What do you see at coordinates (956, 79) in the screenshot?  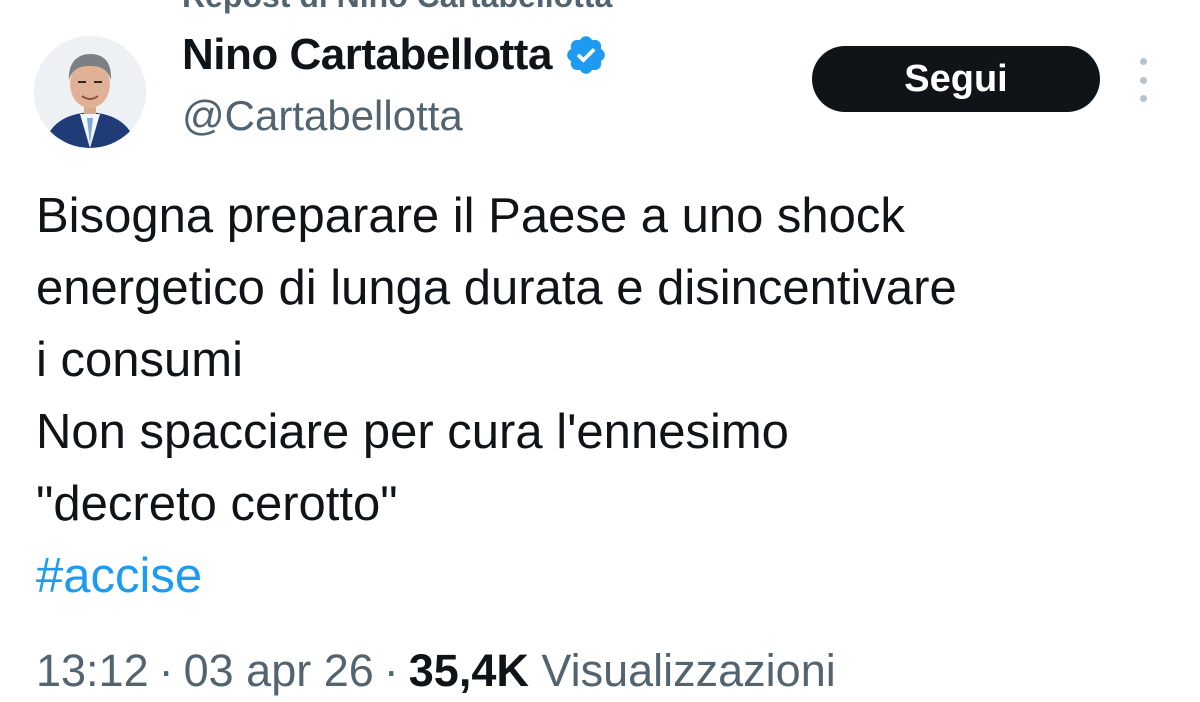 I see `follow-button: Segui` at bounding box center [956, 79].